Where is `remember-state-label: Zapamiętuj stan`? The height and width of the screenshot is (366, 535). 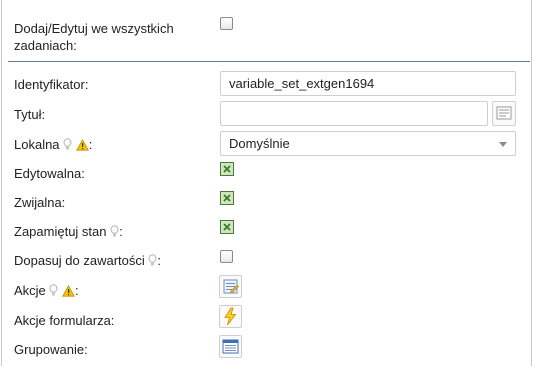 remember-state-label: Zapamiętuj stan is located at coordinates (60, 231).